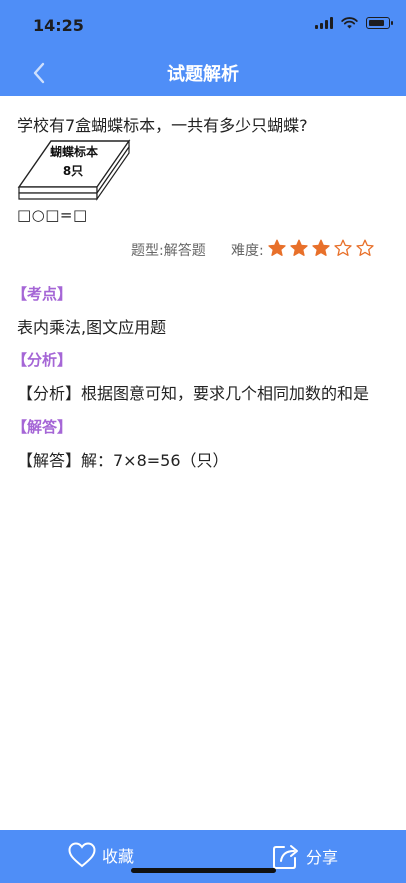 The image size is (406, 883). What do you see at coordinates (74, 151) in the screenshot?
I see `book-label: 蝴蝶标本` at bounding box center [74, 151].